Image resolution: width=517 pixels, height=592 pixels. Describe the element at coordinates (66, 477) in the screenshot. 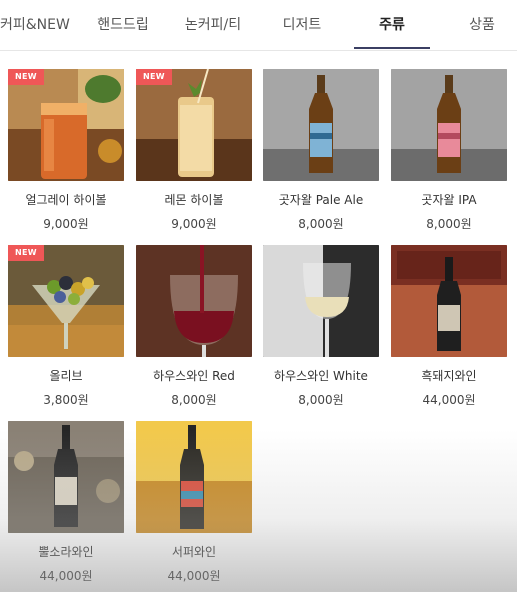

I see `product-image-conch-wine` at that location.